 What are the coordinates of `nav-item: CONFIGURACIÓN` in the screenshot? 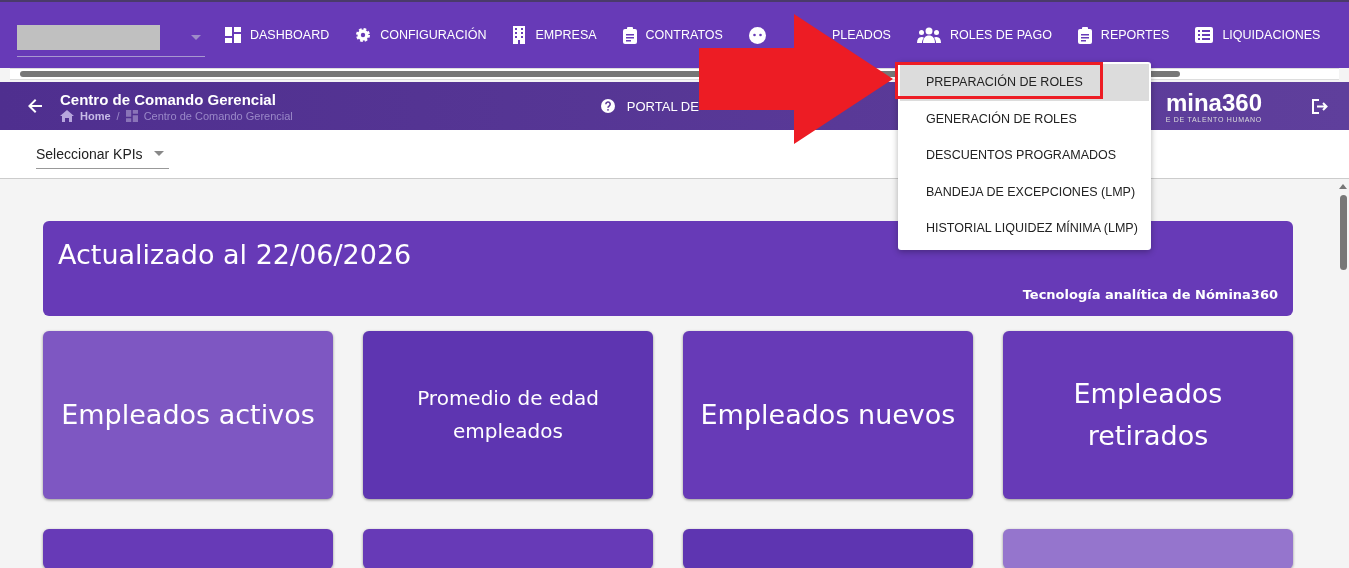 It's located at (421, 35).